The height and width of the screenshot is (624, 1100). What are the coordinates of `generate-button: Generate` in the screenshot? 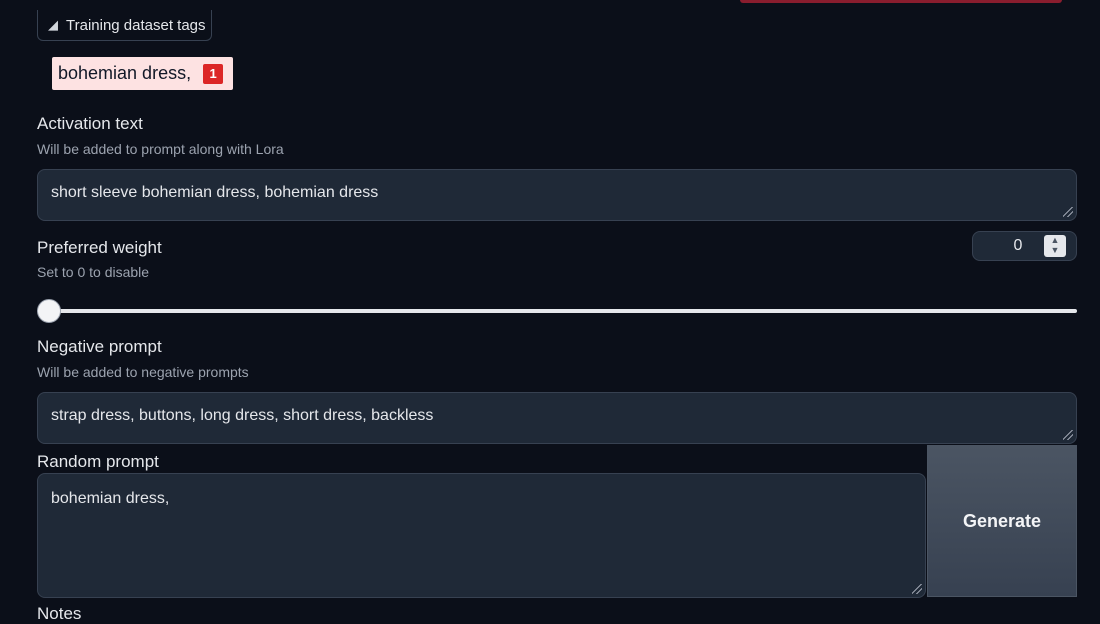 It's located at (1002, 521).